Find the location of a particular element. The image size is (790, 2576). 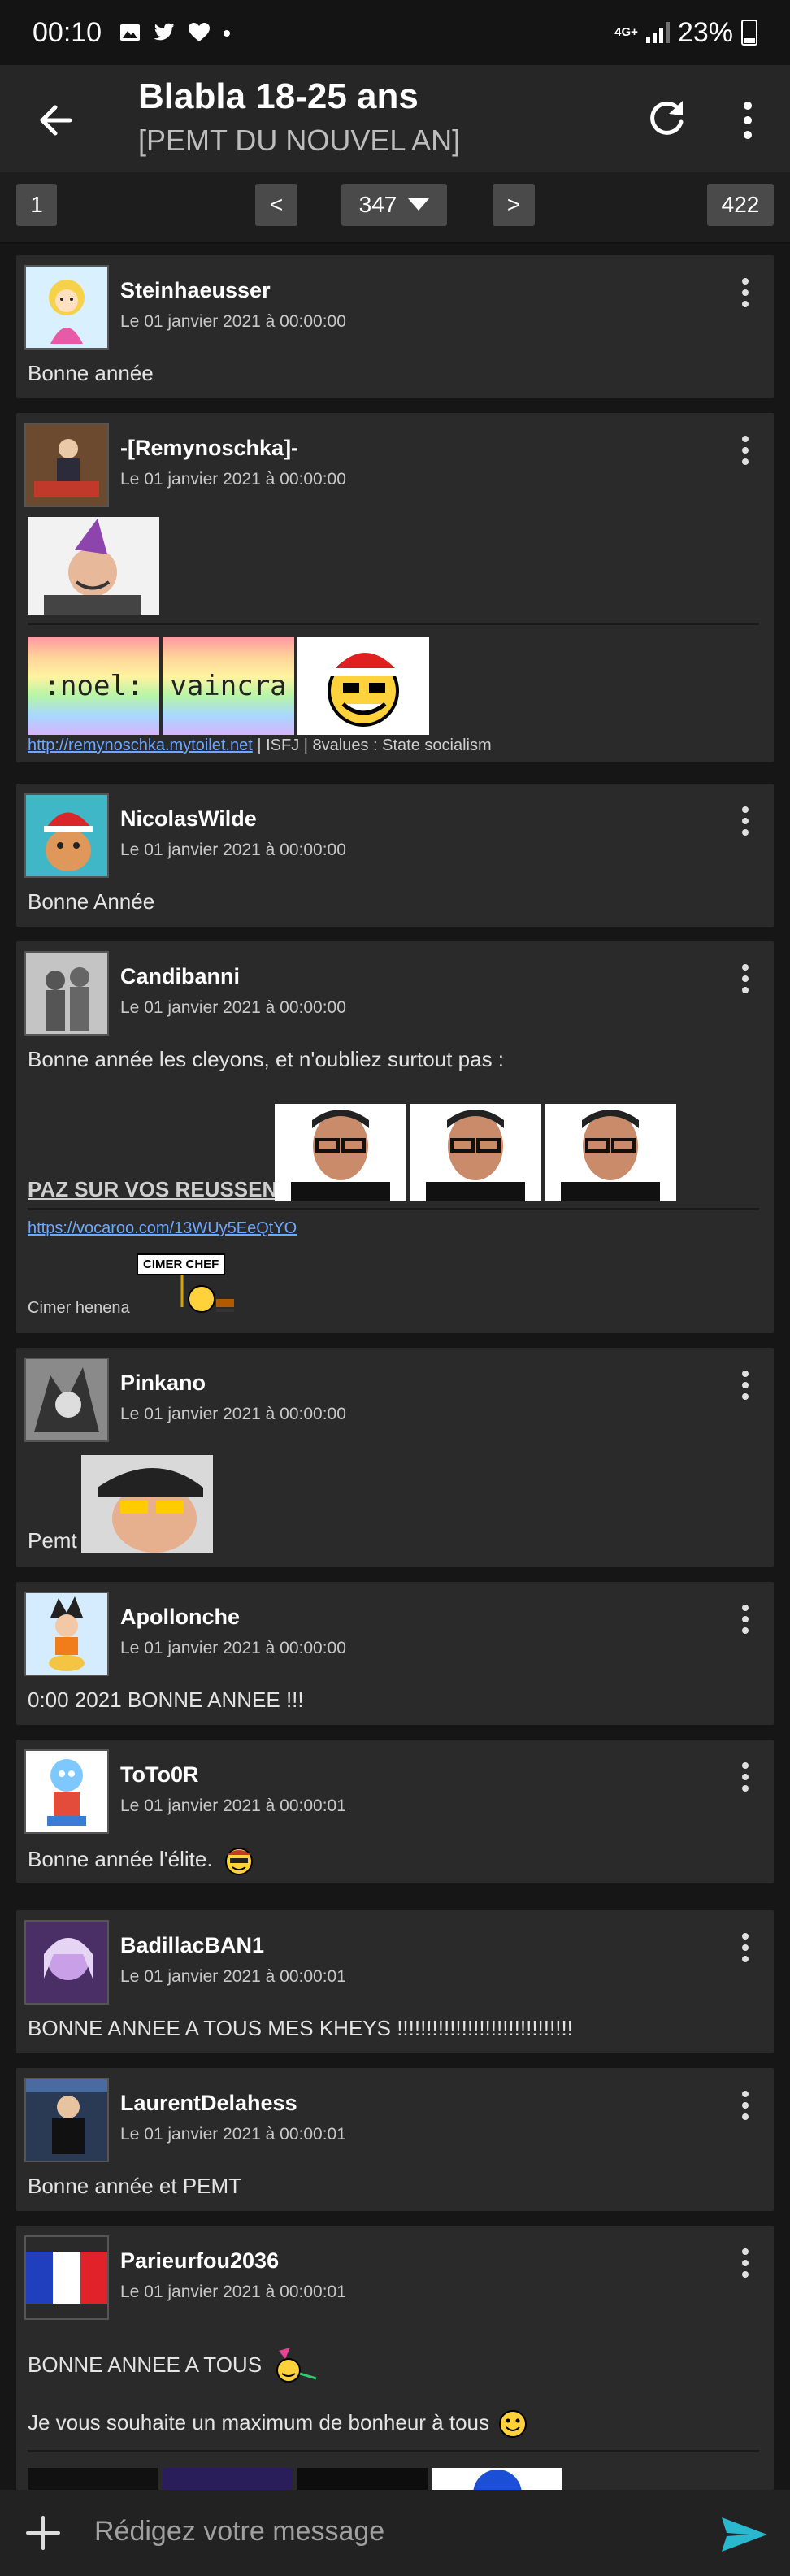

smiley-sunglasses-icon is located at coordinates (238, 1861).